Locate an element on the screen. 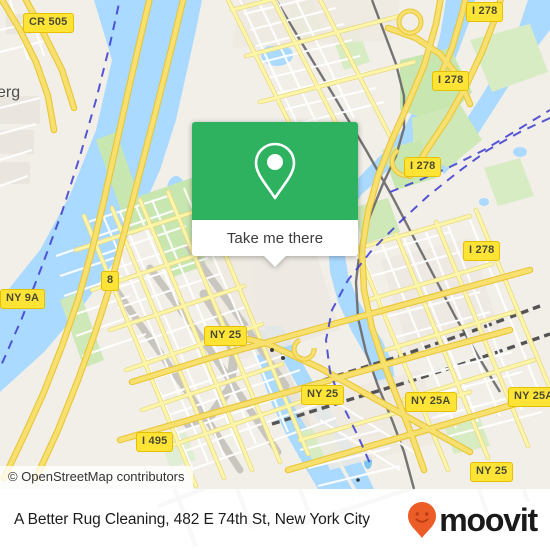 The height and width of the screenshot is (550, 550). moovit-smiley-pin-icon is located at coordinates (422, 519).